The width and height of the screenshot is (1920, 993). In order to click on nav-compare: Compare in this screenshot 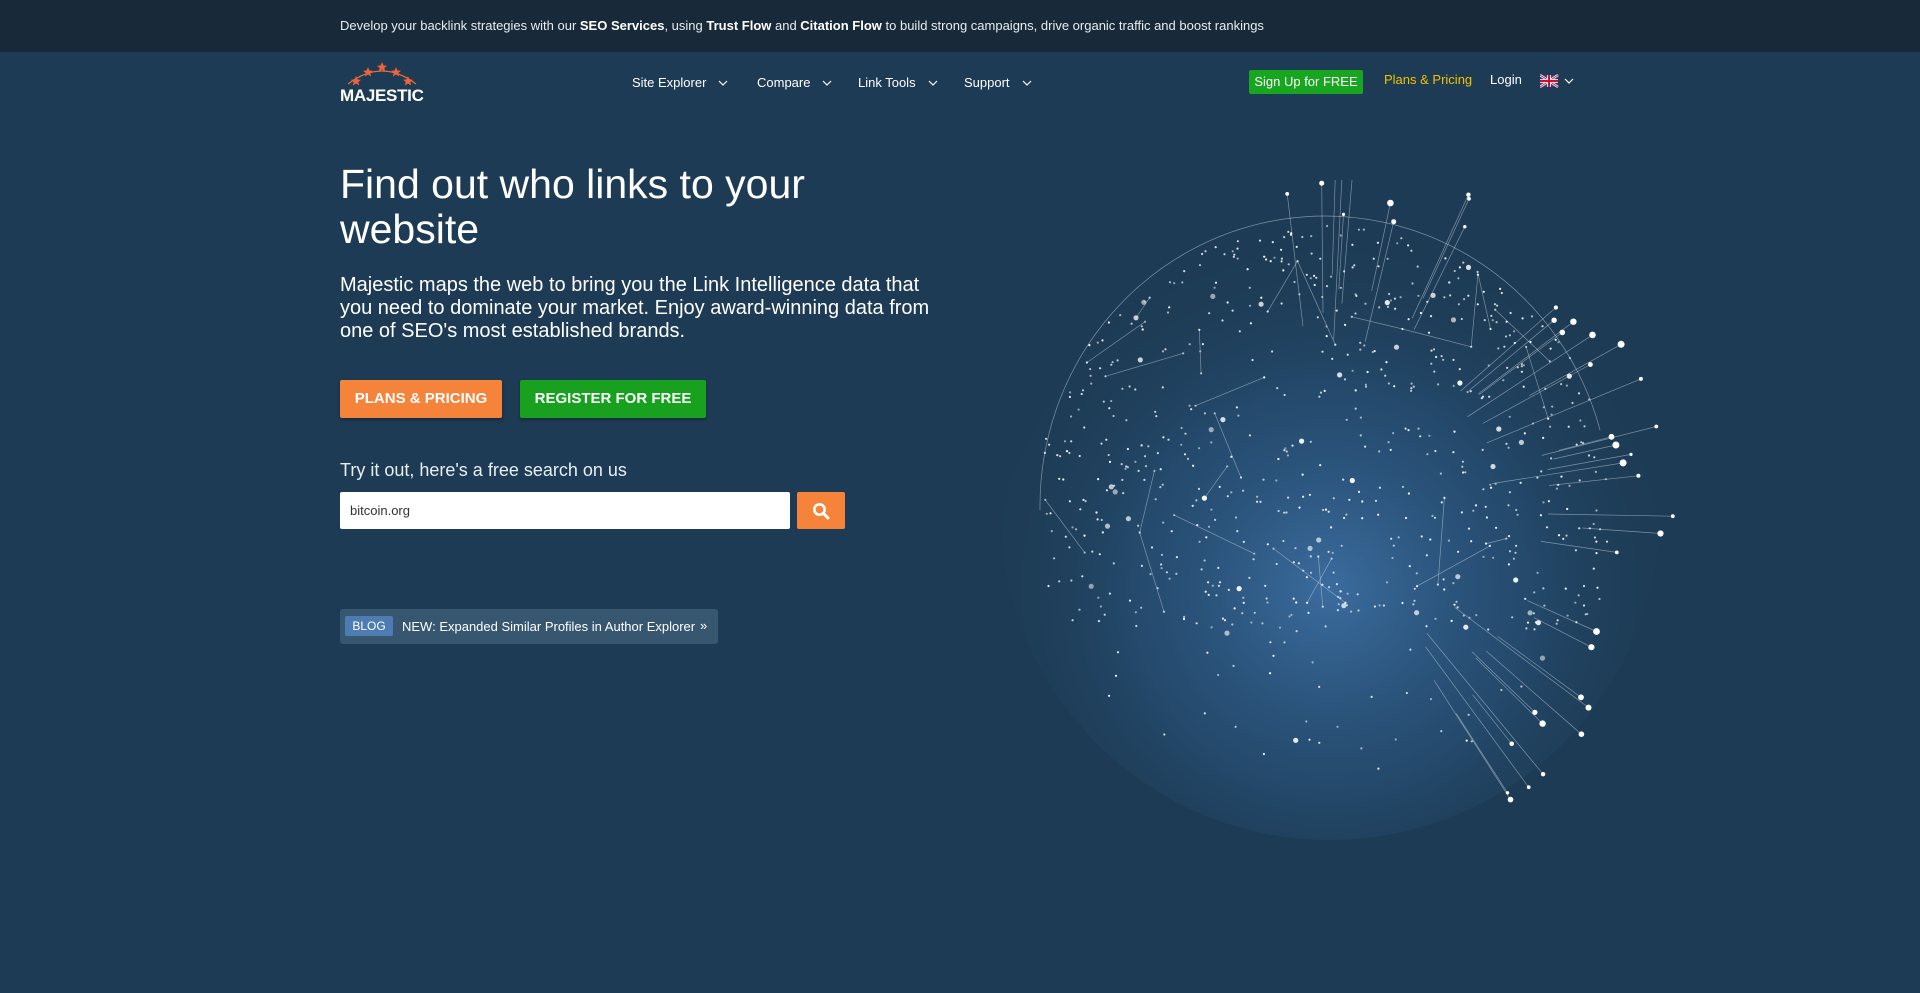, I will do `click(794, 82)`.